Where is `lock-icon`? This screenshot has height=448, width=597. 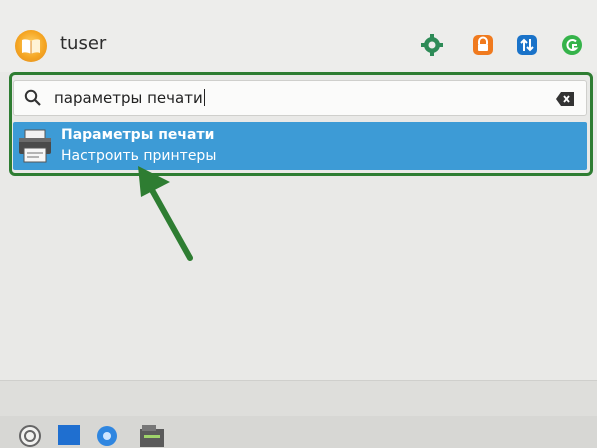
lock-icon is located at coordinates (483, 45).